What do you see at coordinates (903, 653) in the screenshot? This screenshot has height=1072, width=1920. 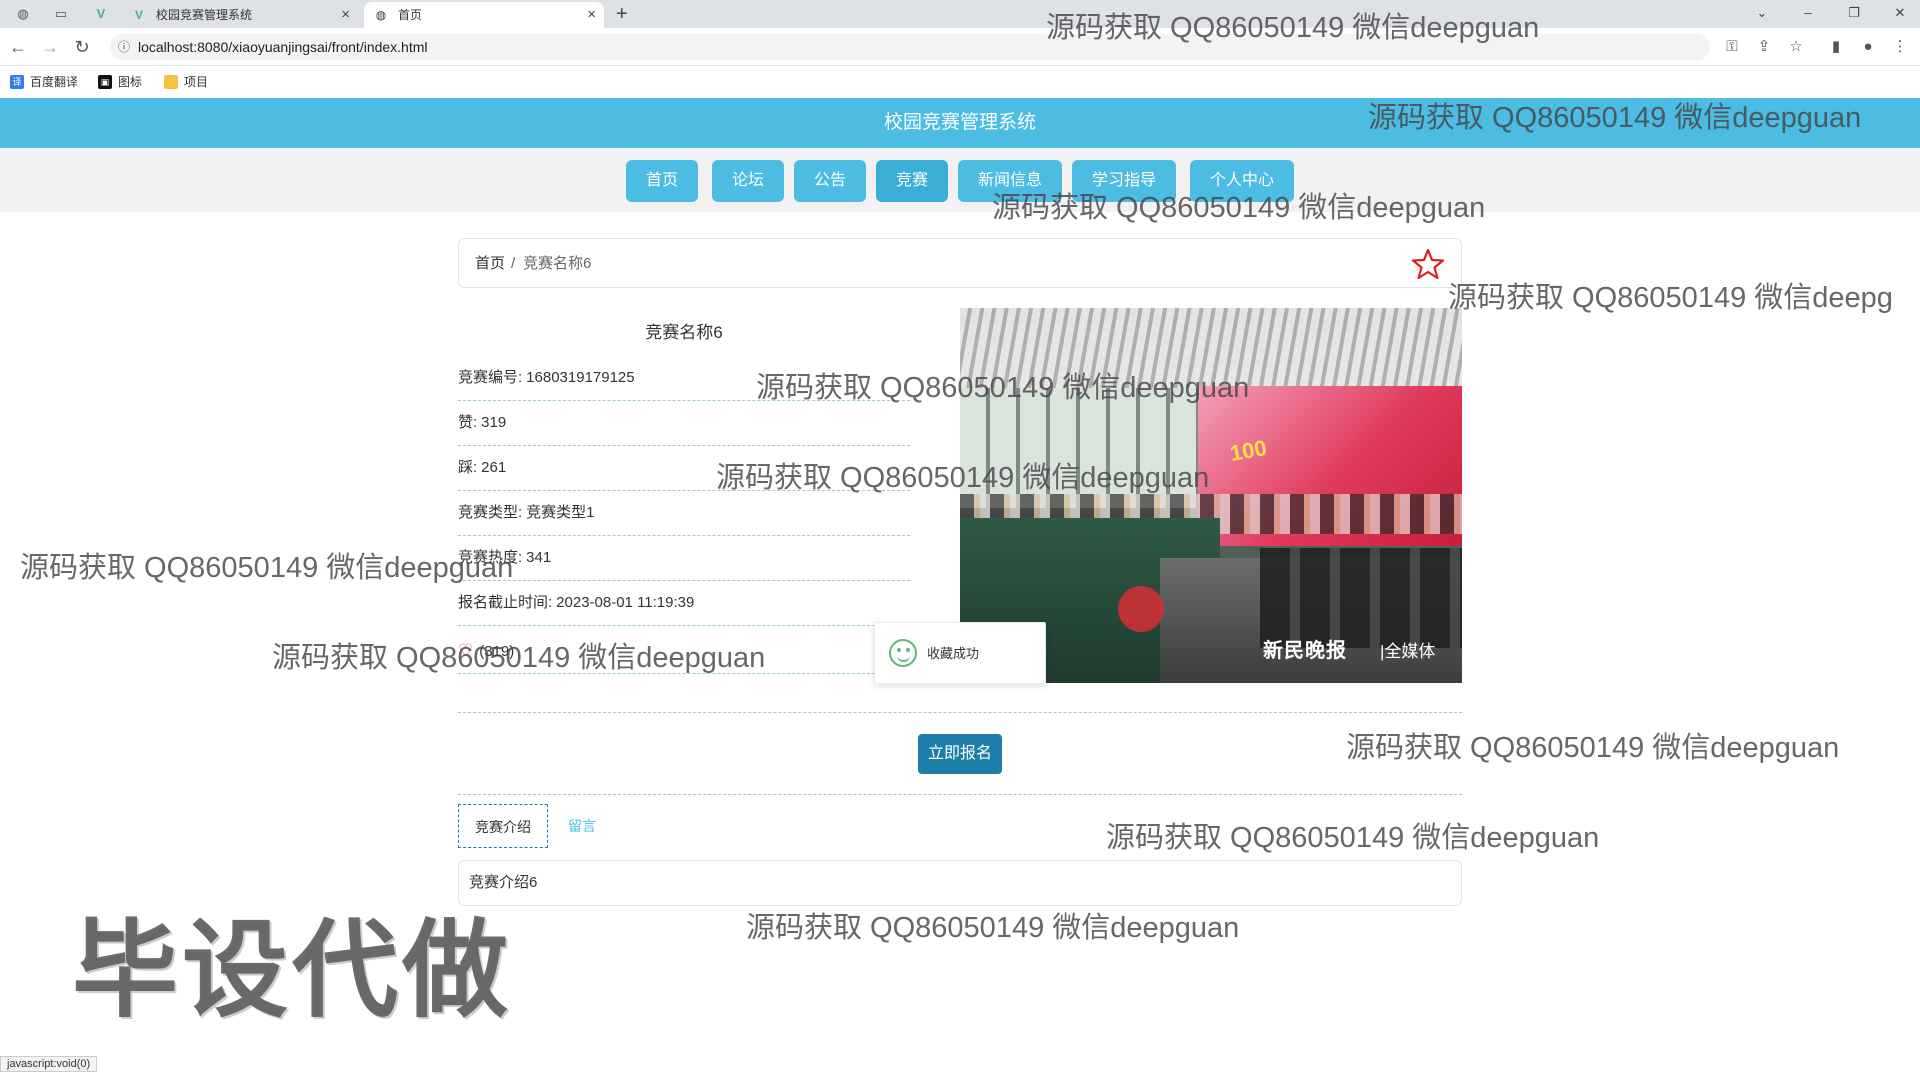 I see `smile-icon` at bounding box center [903, 653].